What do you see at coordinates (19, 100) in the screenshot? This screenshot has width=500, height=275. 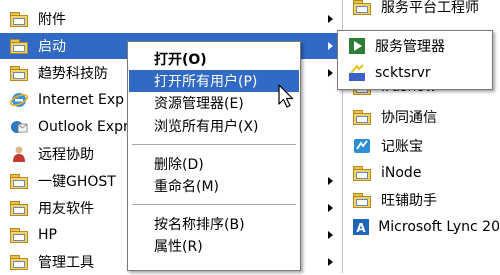 I see `internet-explorer-icon` at bounding box center [19, 100].